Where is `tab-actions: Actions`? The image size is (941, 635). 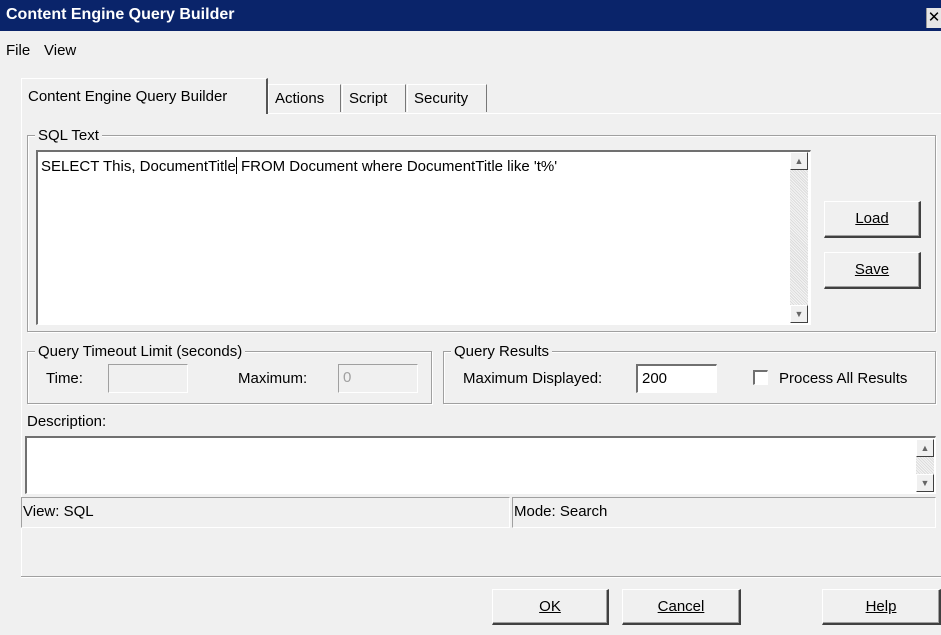
tab-actions: Actions is located at coordinates (304, 98).